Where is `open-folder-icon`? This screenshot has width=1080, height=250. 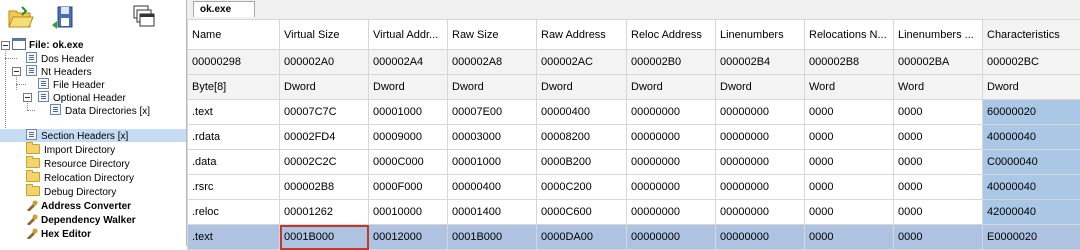 open-folder-icon is located at coordinates (20, 17).